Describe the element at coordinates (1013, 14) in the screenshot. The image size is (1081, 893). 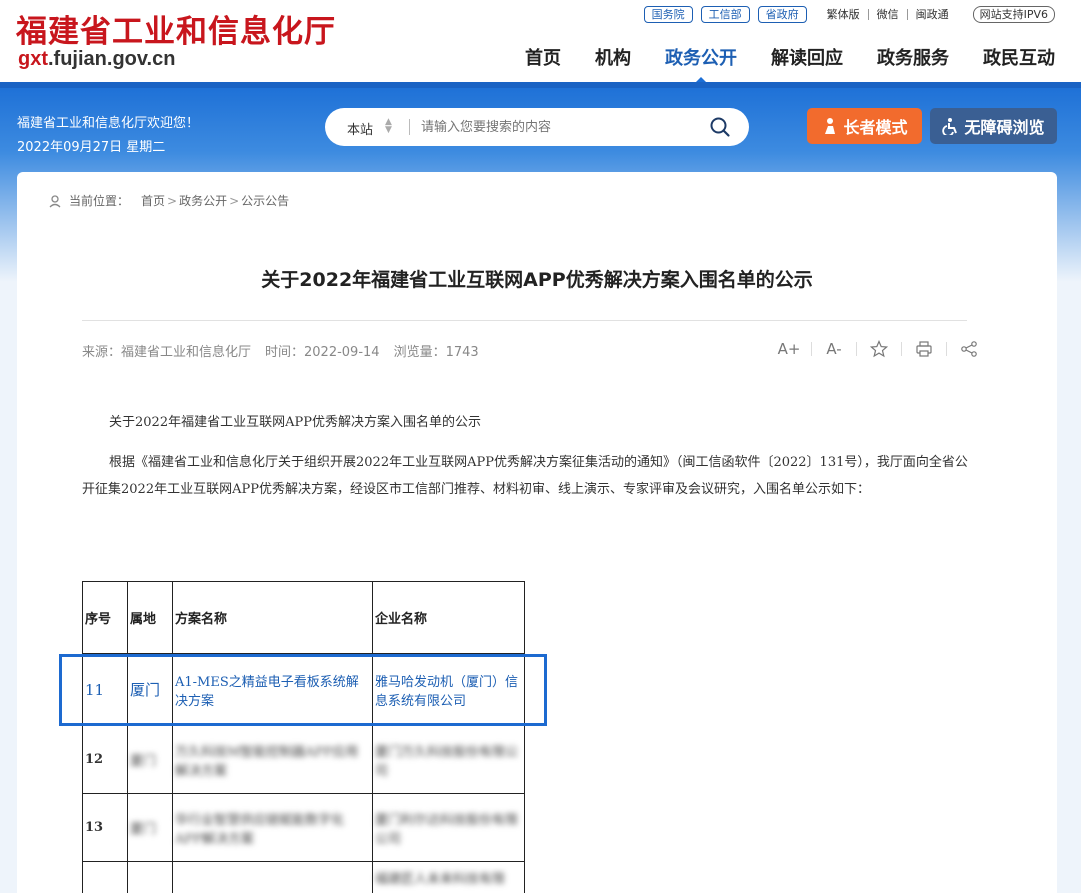
I see `ipv6-badge: 网站支持IPV6` at that location.